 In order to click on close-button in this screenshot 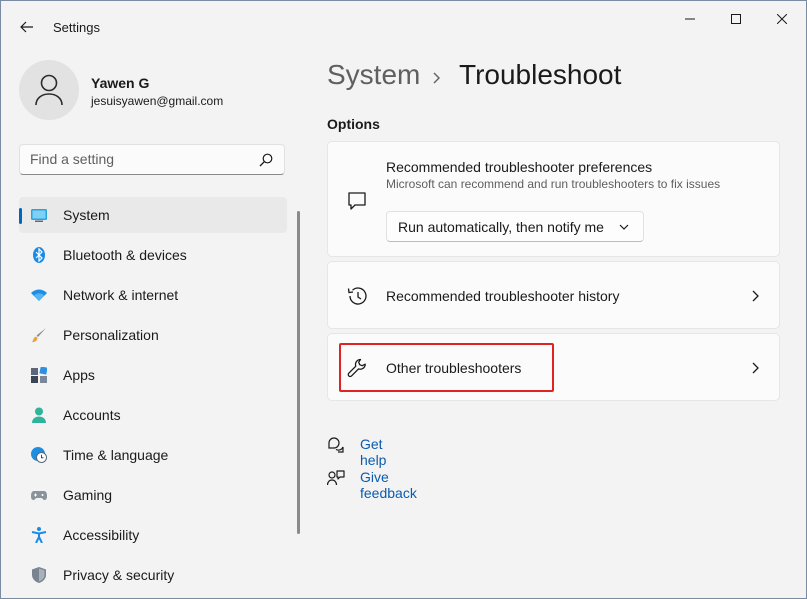, I will do `click(782, 19)`.